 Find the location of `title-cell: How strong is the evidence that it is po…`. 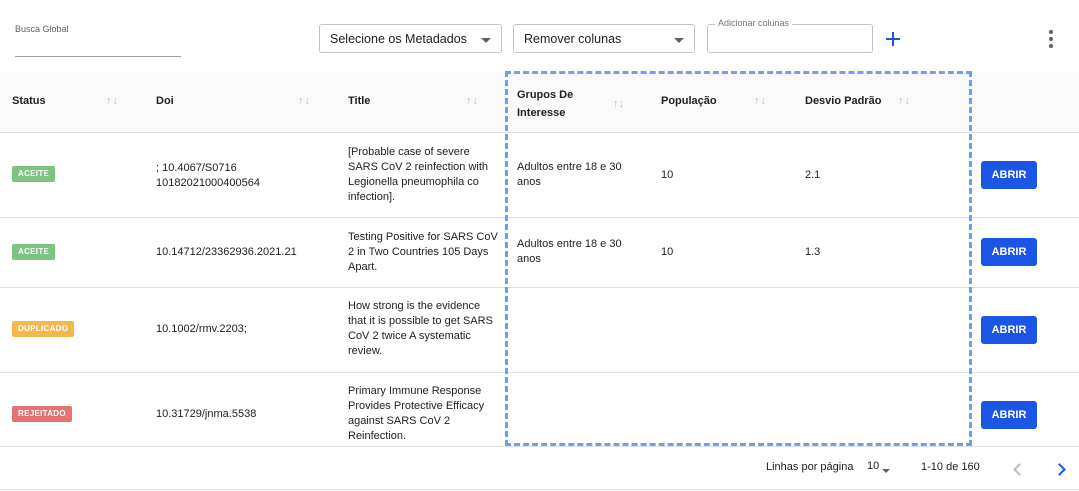

title-cell: How strong is the evidence that it is po… is located at coordinates (420, 328).